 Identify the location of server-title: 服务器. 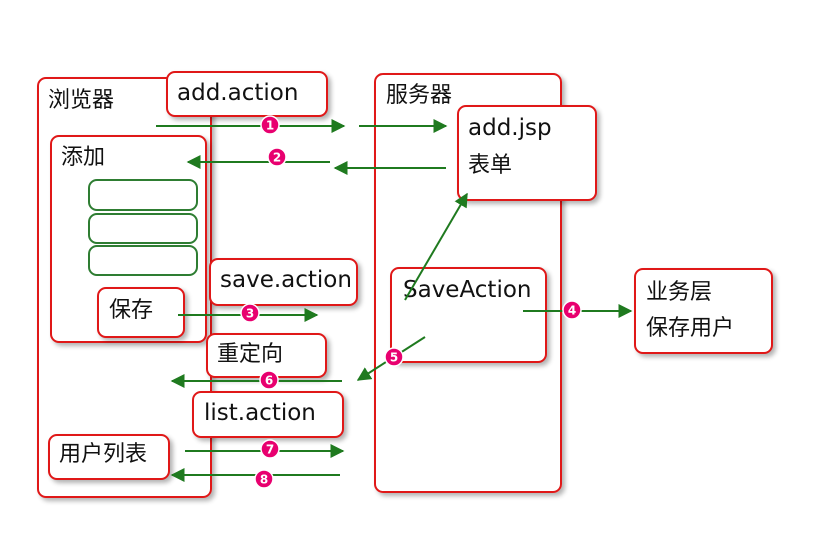
(419, 95).